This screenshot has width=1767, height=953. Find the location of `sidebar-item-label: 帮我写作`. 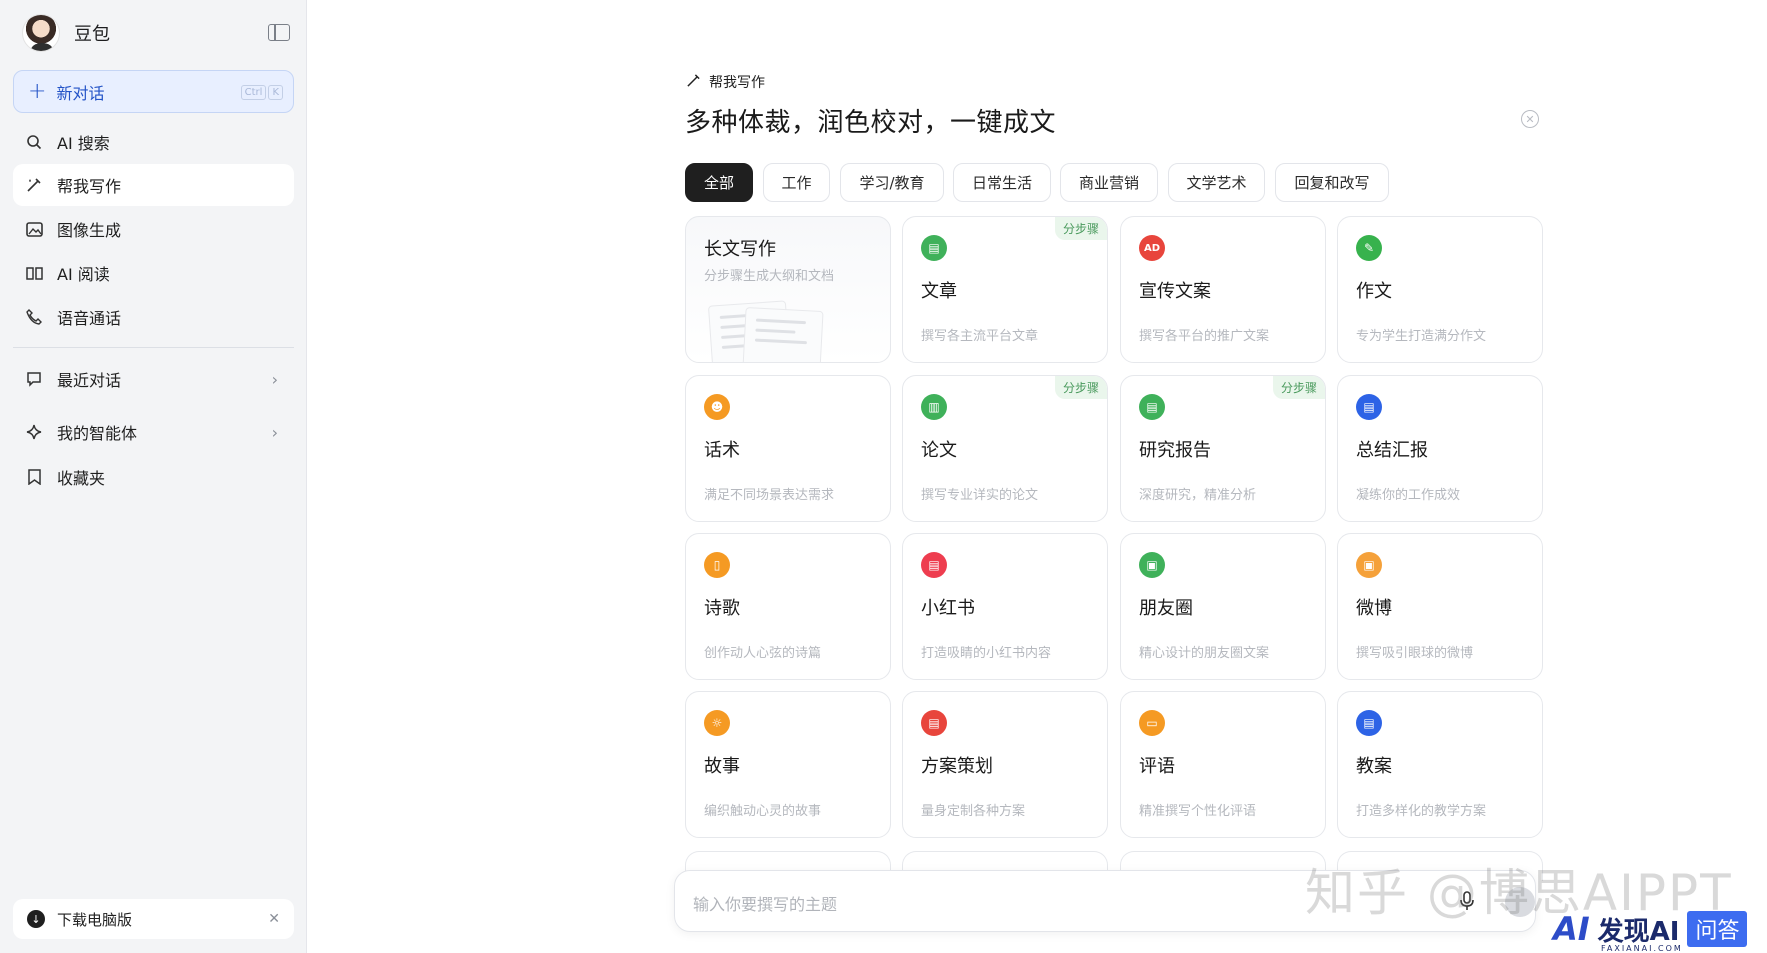

sidebar-item-label: 帮我写作 is located at coordinates (89, 186).